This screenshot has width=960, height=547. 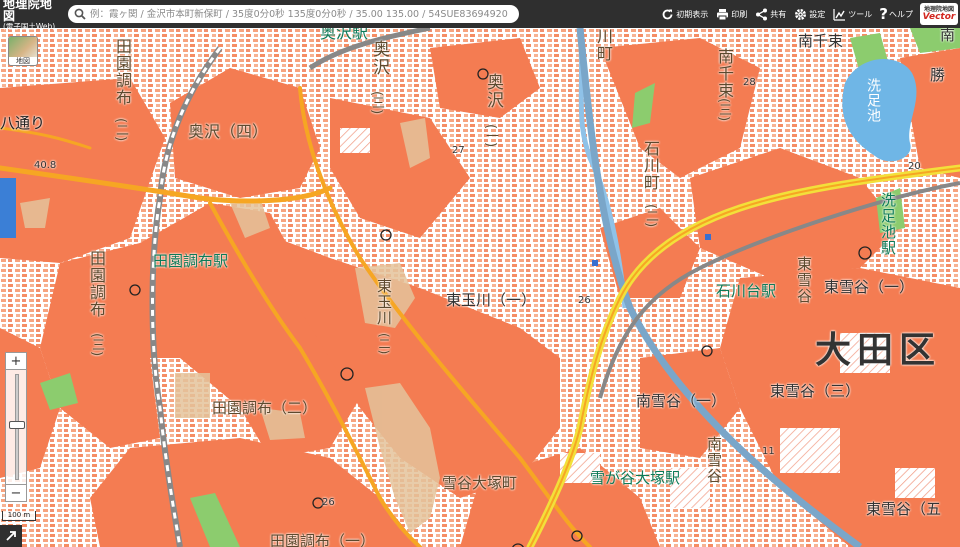 I want to click on okusawa-3-num: (三), so click(x=376, y=103).